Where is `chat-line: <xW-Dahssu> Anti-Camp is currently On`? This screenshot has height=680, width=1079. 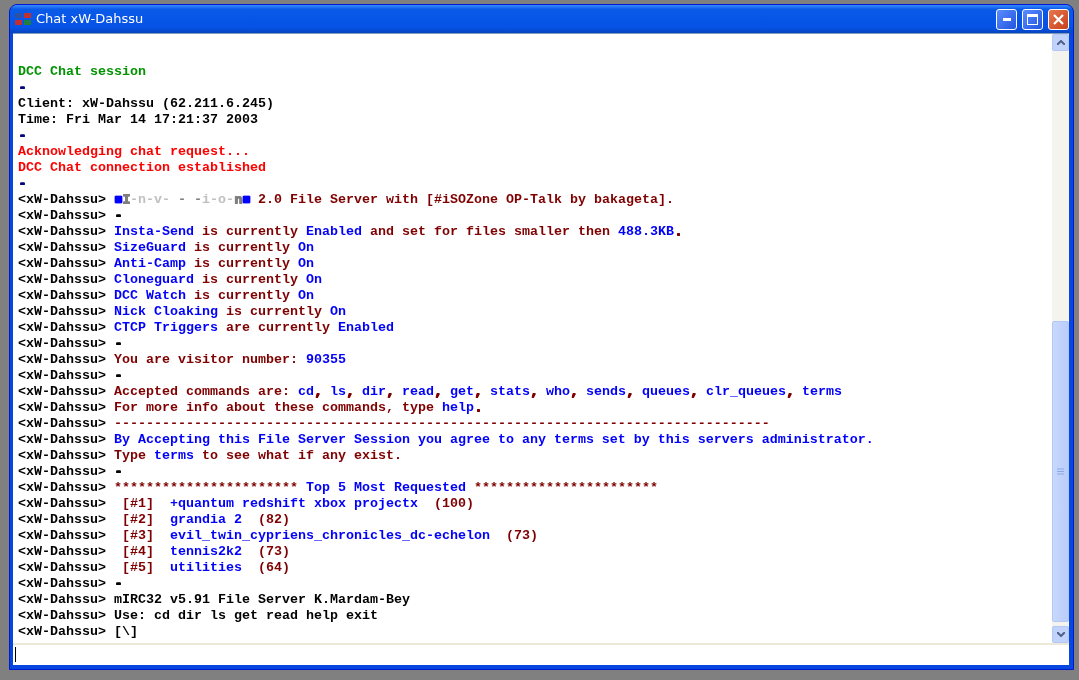
chat-line: <xW-Dahssu> Anti-Camp is currently On is located at coordinates (166, 264).